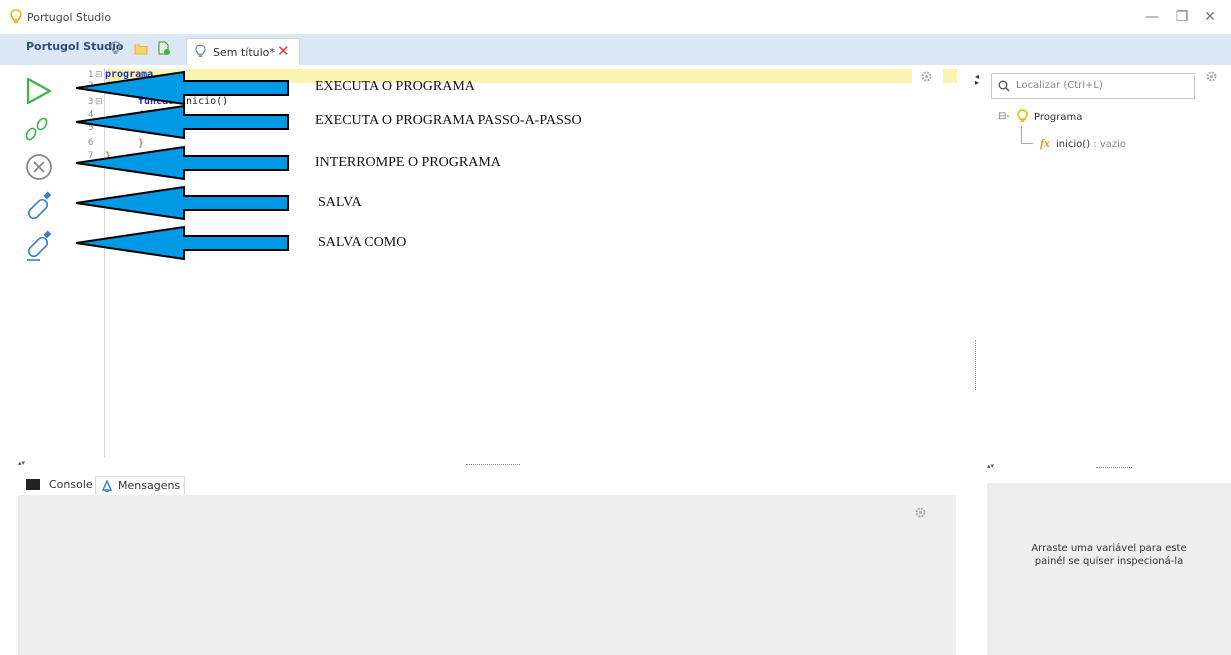 This screenshot has height=655, width=1231. Describe the element at coordinates (615, 49) in the screenshot. I see `tab-strip: Portugol Studio Sem título* ✕` at that location.